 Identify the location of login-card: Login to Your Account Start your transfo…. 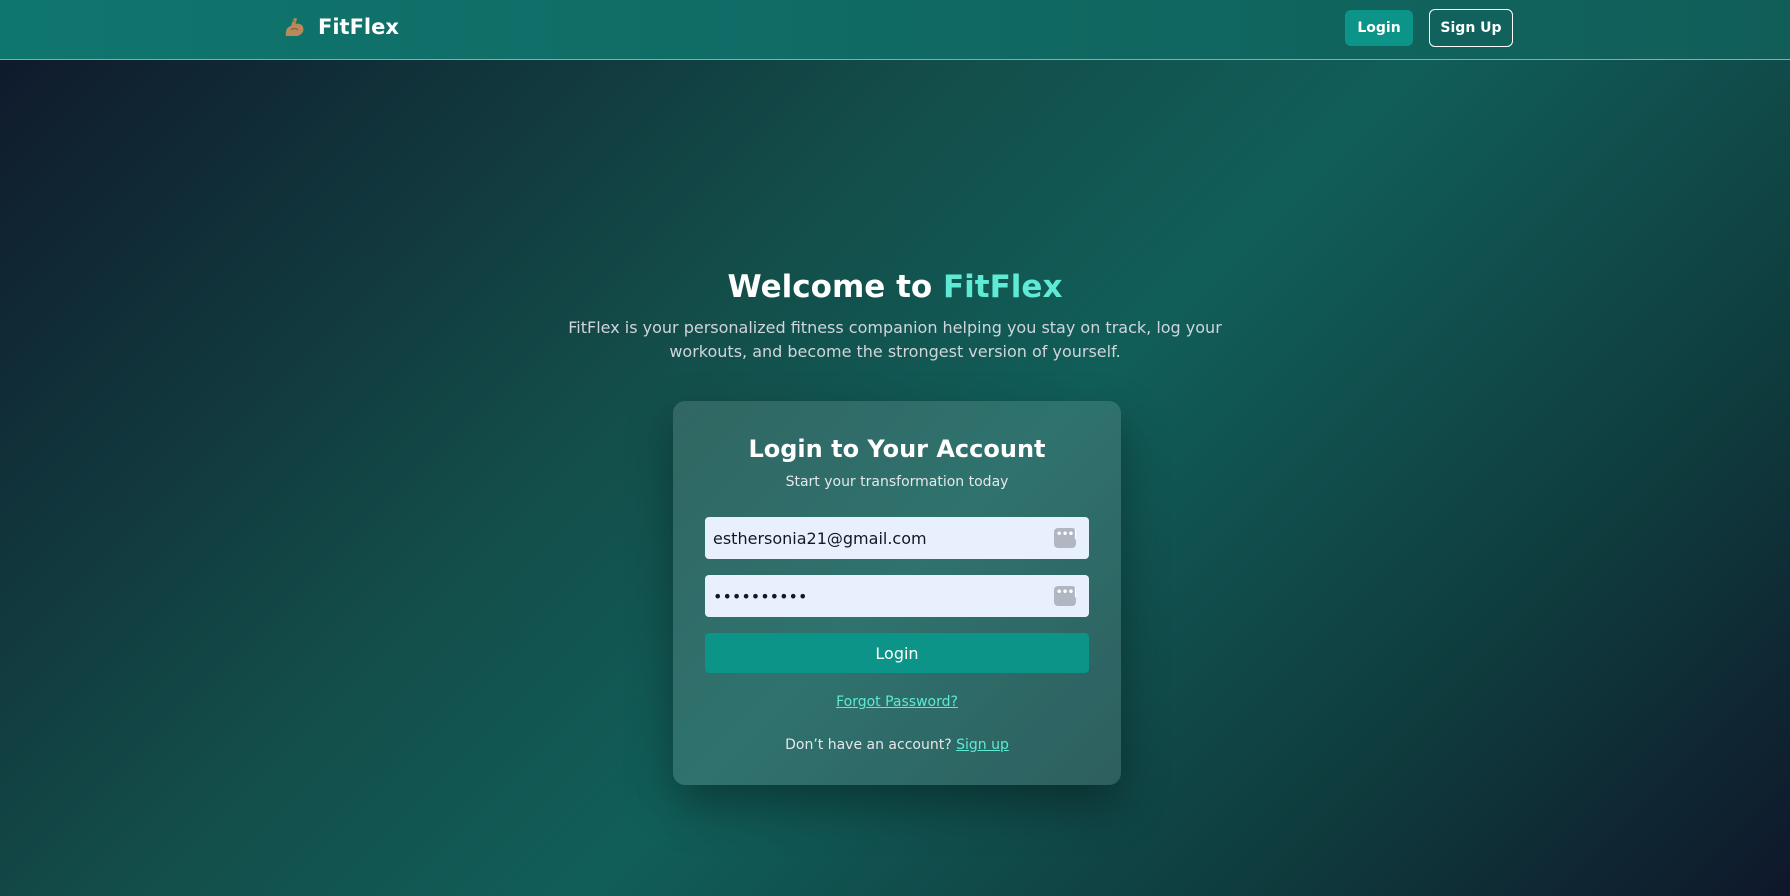
(897, 593).